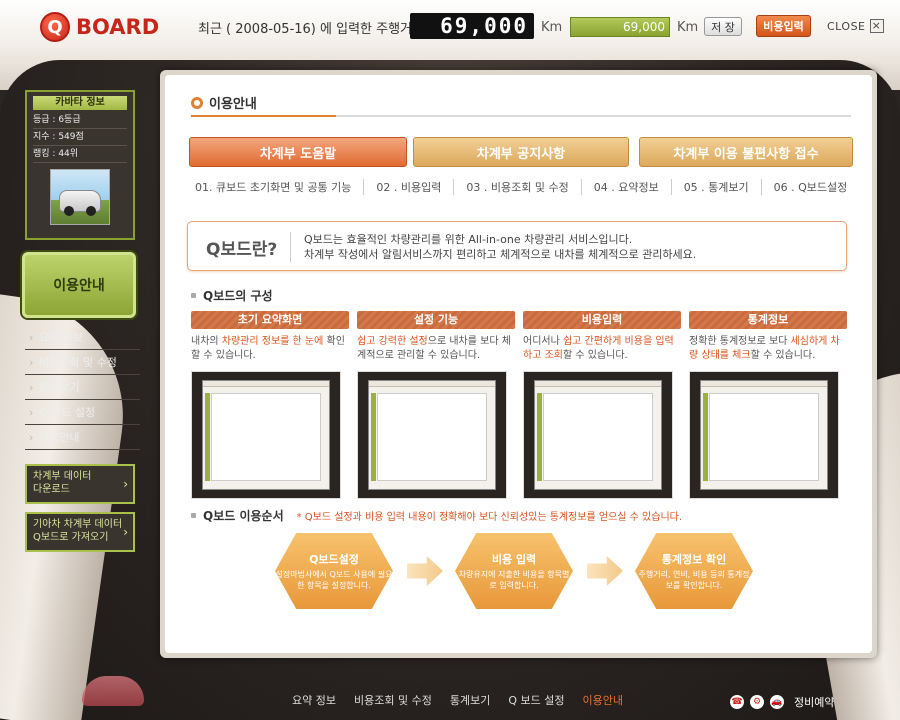 This screenshot has height=720, width=900. What do you see at coordinates (436, 350) in the screenshot?
I see `col-desc: 쉽고 강력한 설정으로 내차를 보다 체계적으로 관리할 수 있습니다.` at bounding box center [436, 350].